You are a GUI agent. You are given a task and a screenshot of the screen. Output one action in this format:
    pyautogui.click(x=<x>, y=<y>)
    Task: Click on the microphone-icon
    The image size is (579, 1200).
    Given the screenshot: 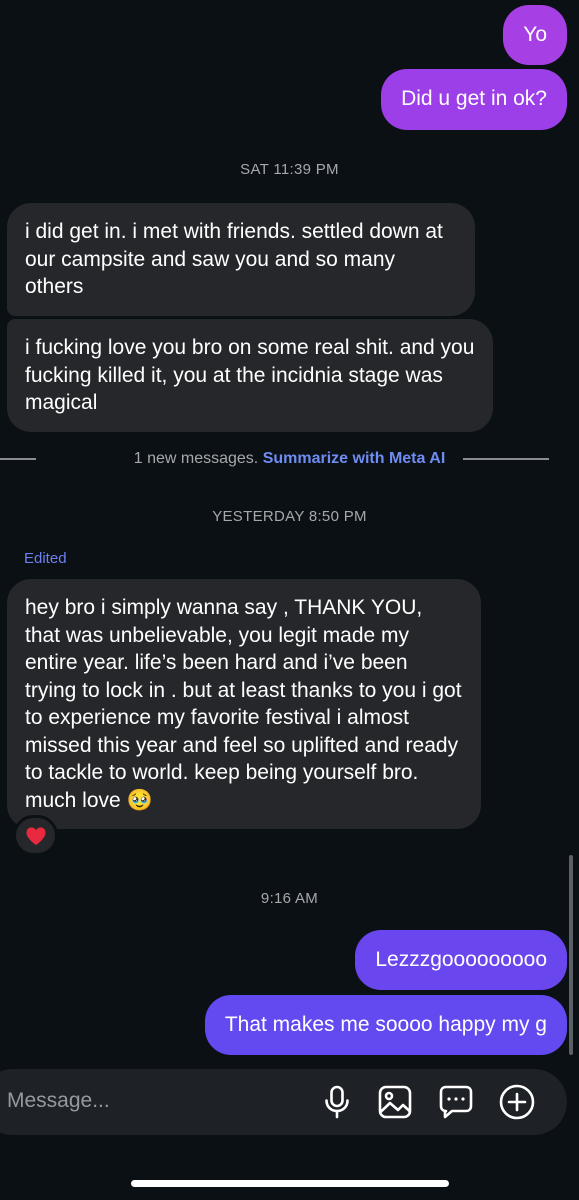 What is the action you would take?
    pyautogui.click(x=337, y=1102)
    